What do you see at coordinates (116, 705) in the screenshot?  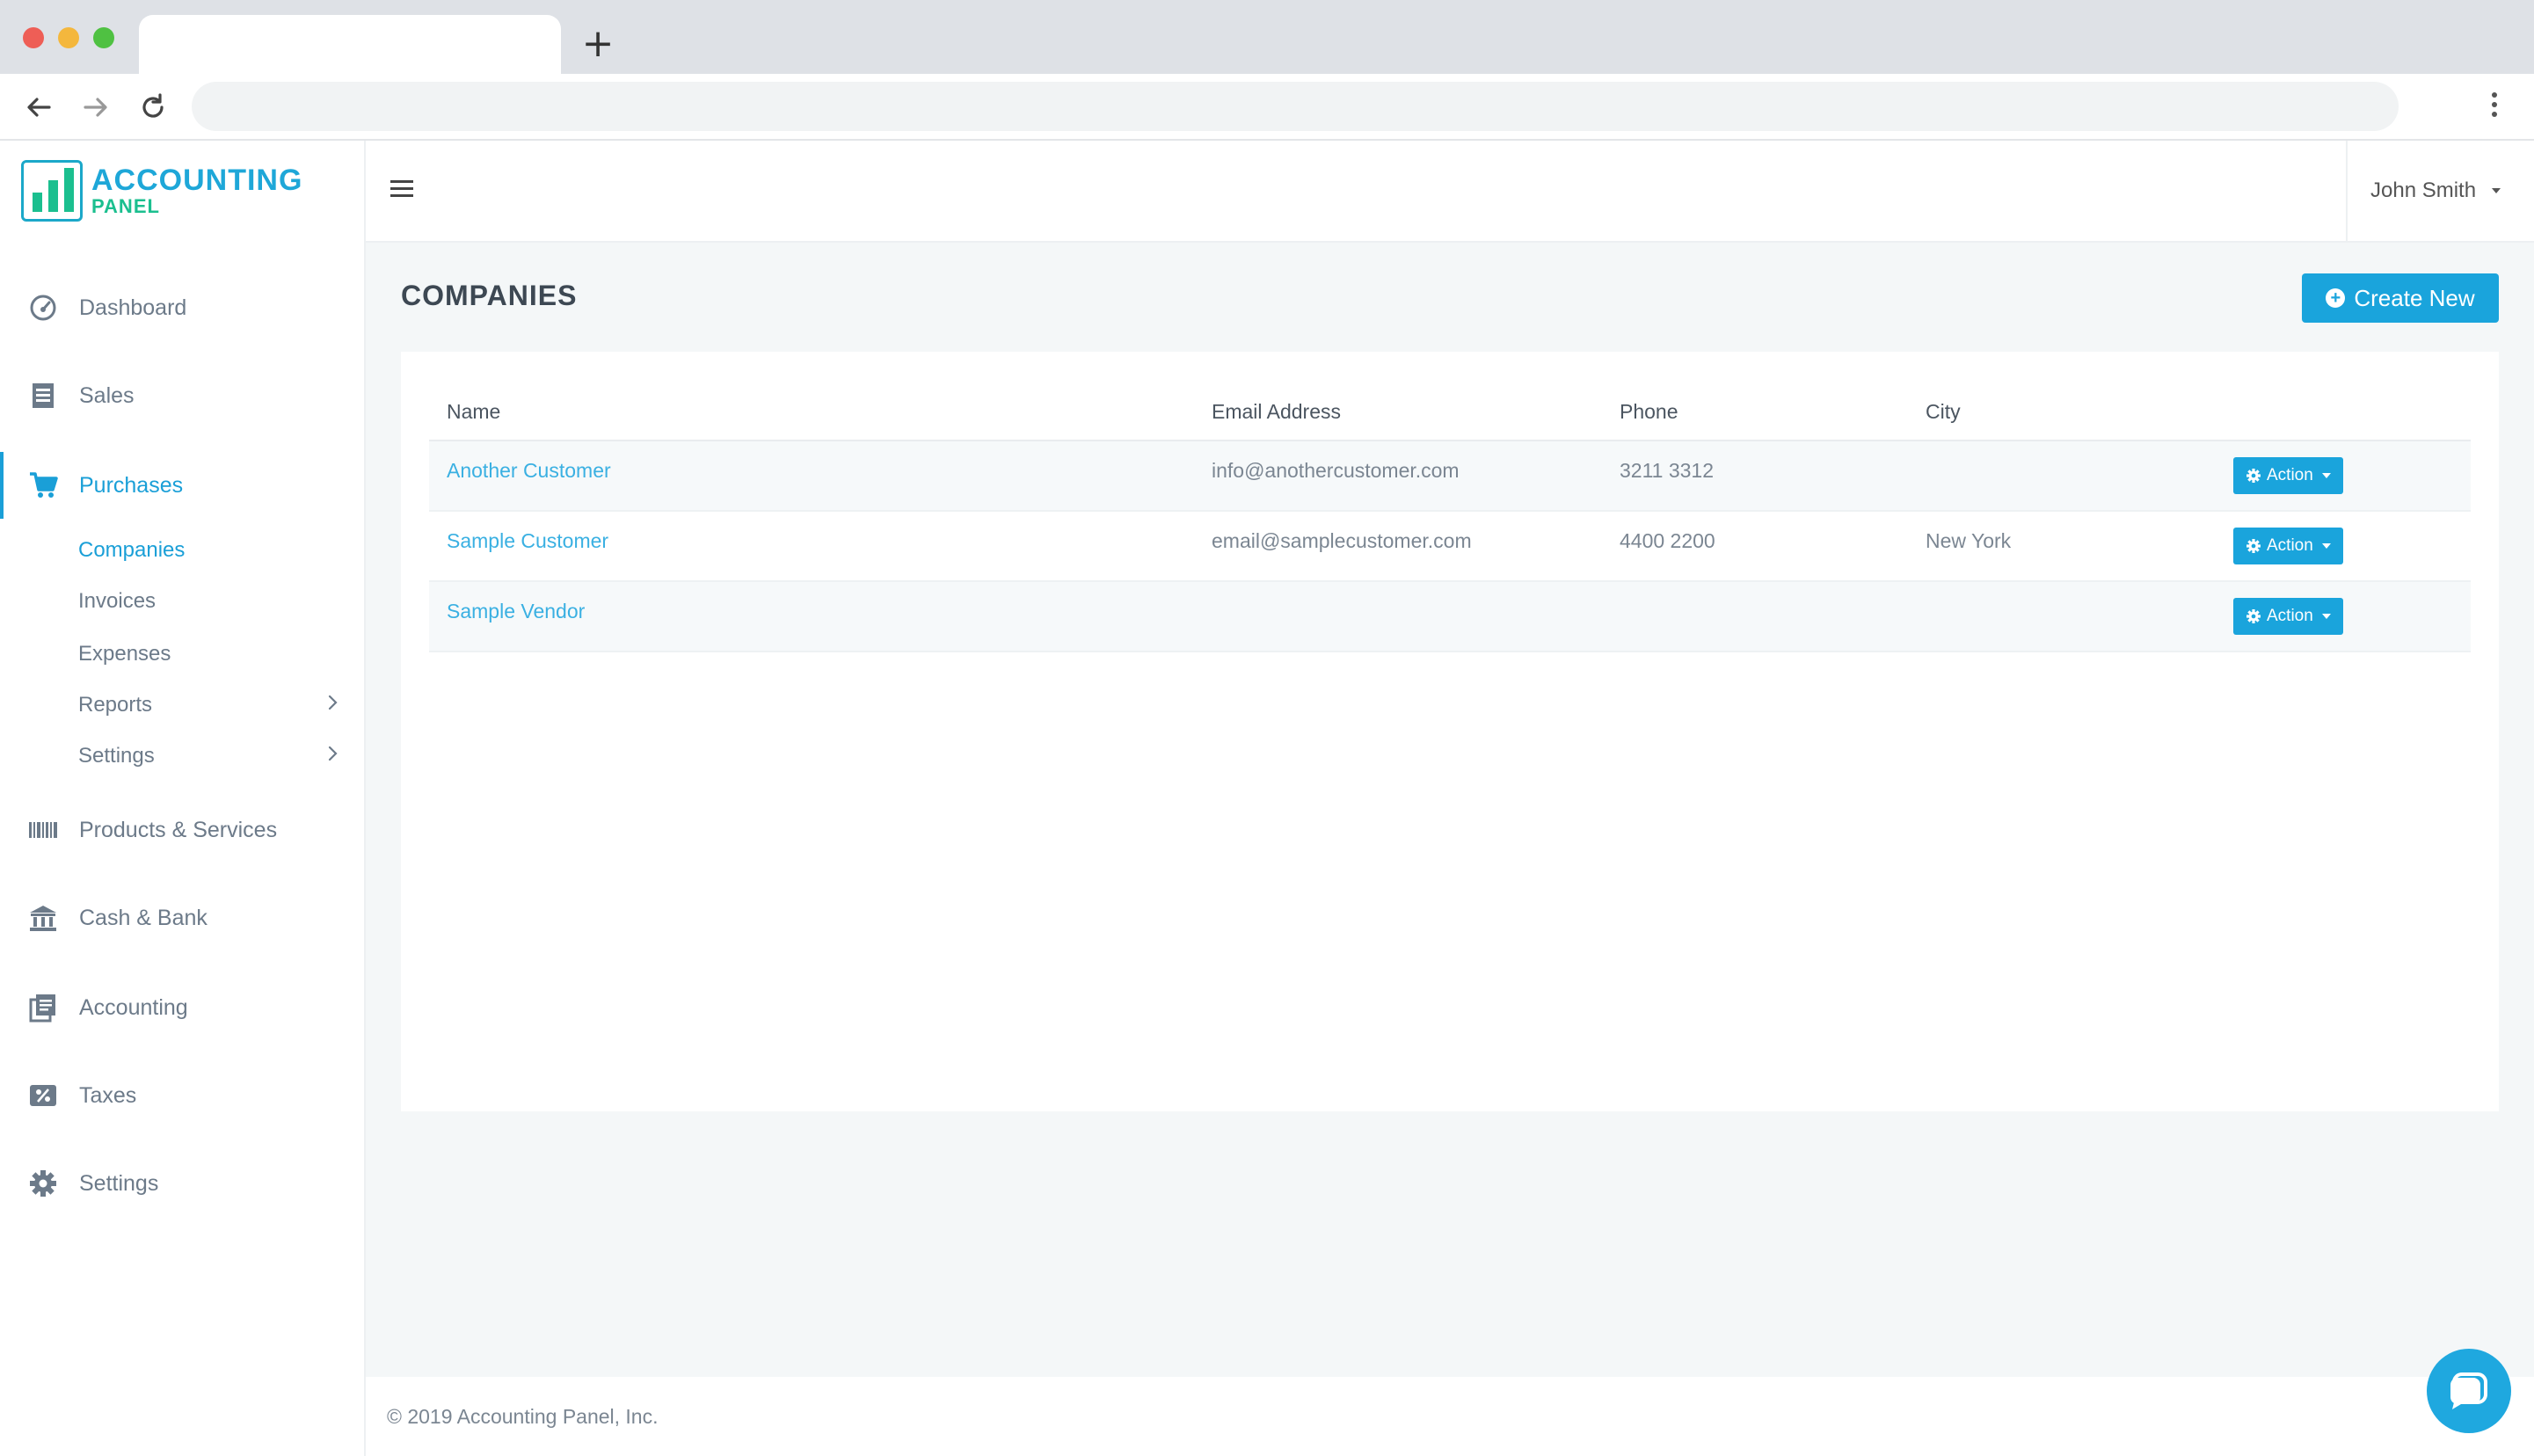 I see `sidebar-subitem-label: Reports` at bounding box center [116, 705].